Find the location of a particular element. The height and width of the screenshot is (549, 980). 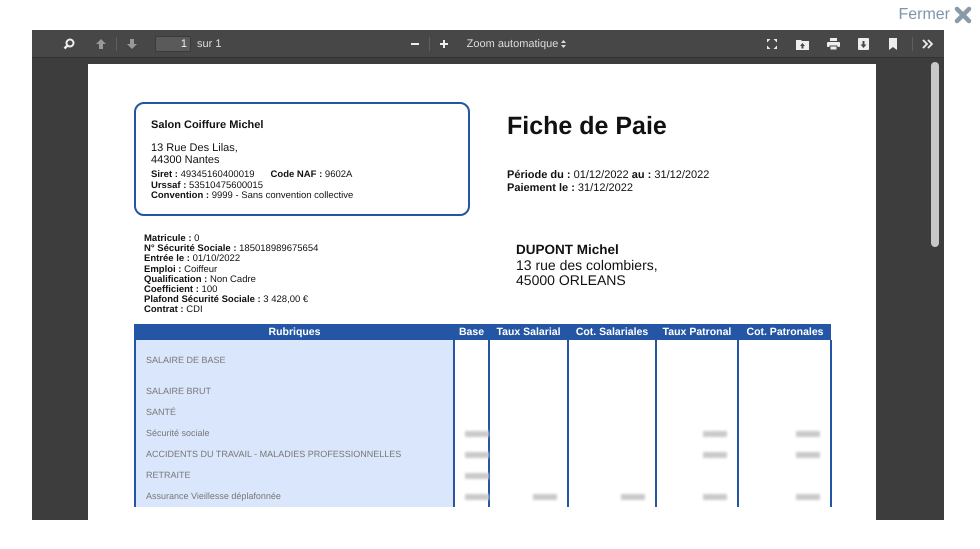

column-header: Taux Patronal is located at coordinates (697, 332).